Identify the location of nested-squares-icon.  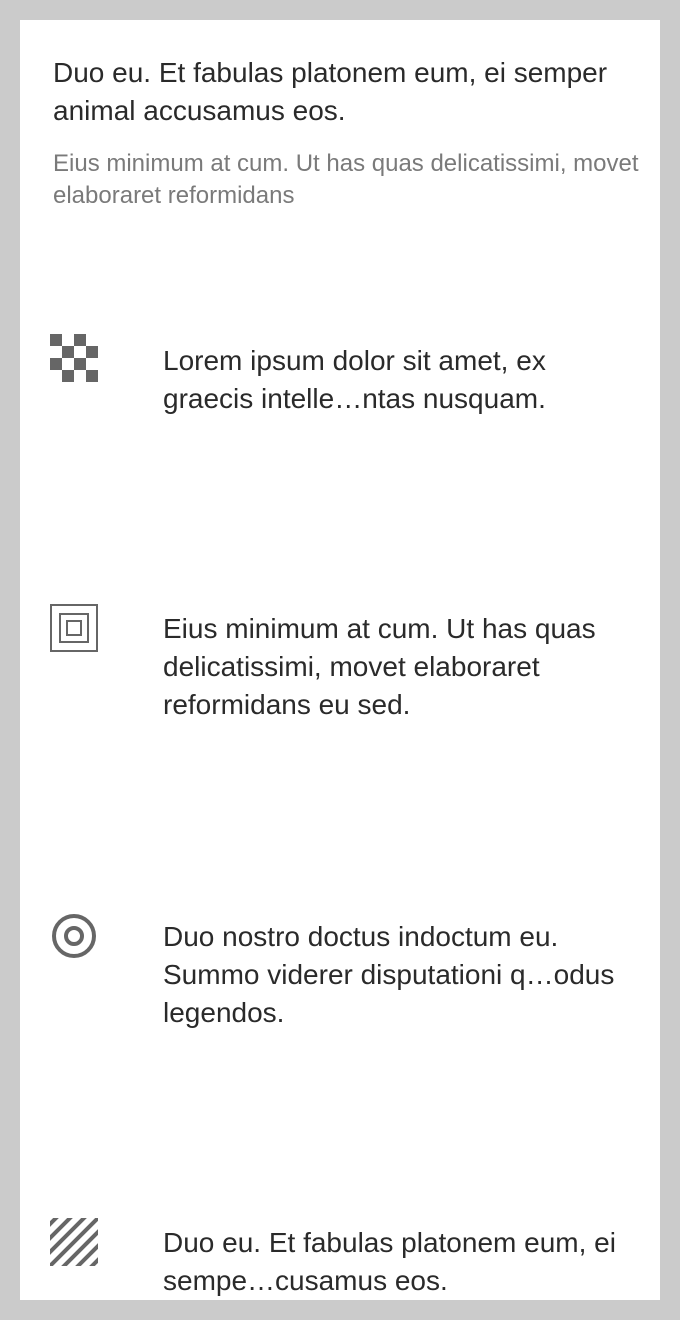
(74, 628).